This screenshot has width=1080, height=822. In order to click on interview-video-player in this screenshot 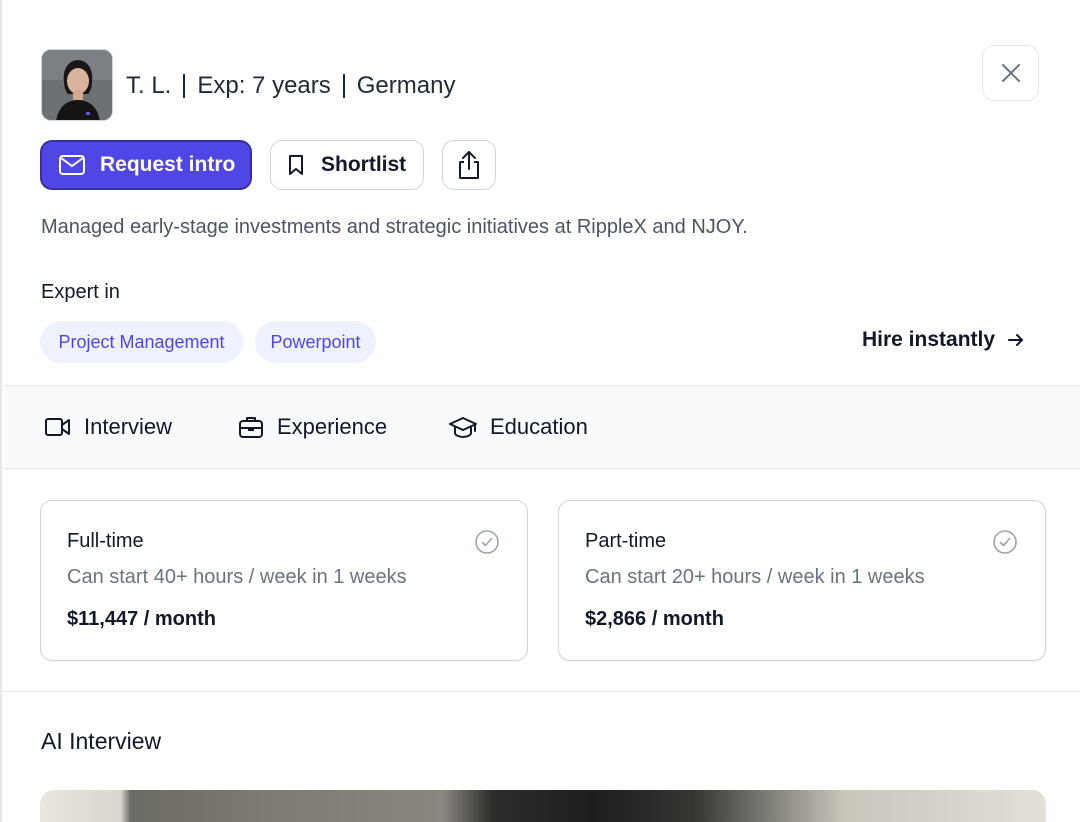, I will do `click(543, 806)`.